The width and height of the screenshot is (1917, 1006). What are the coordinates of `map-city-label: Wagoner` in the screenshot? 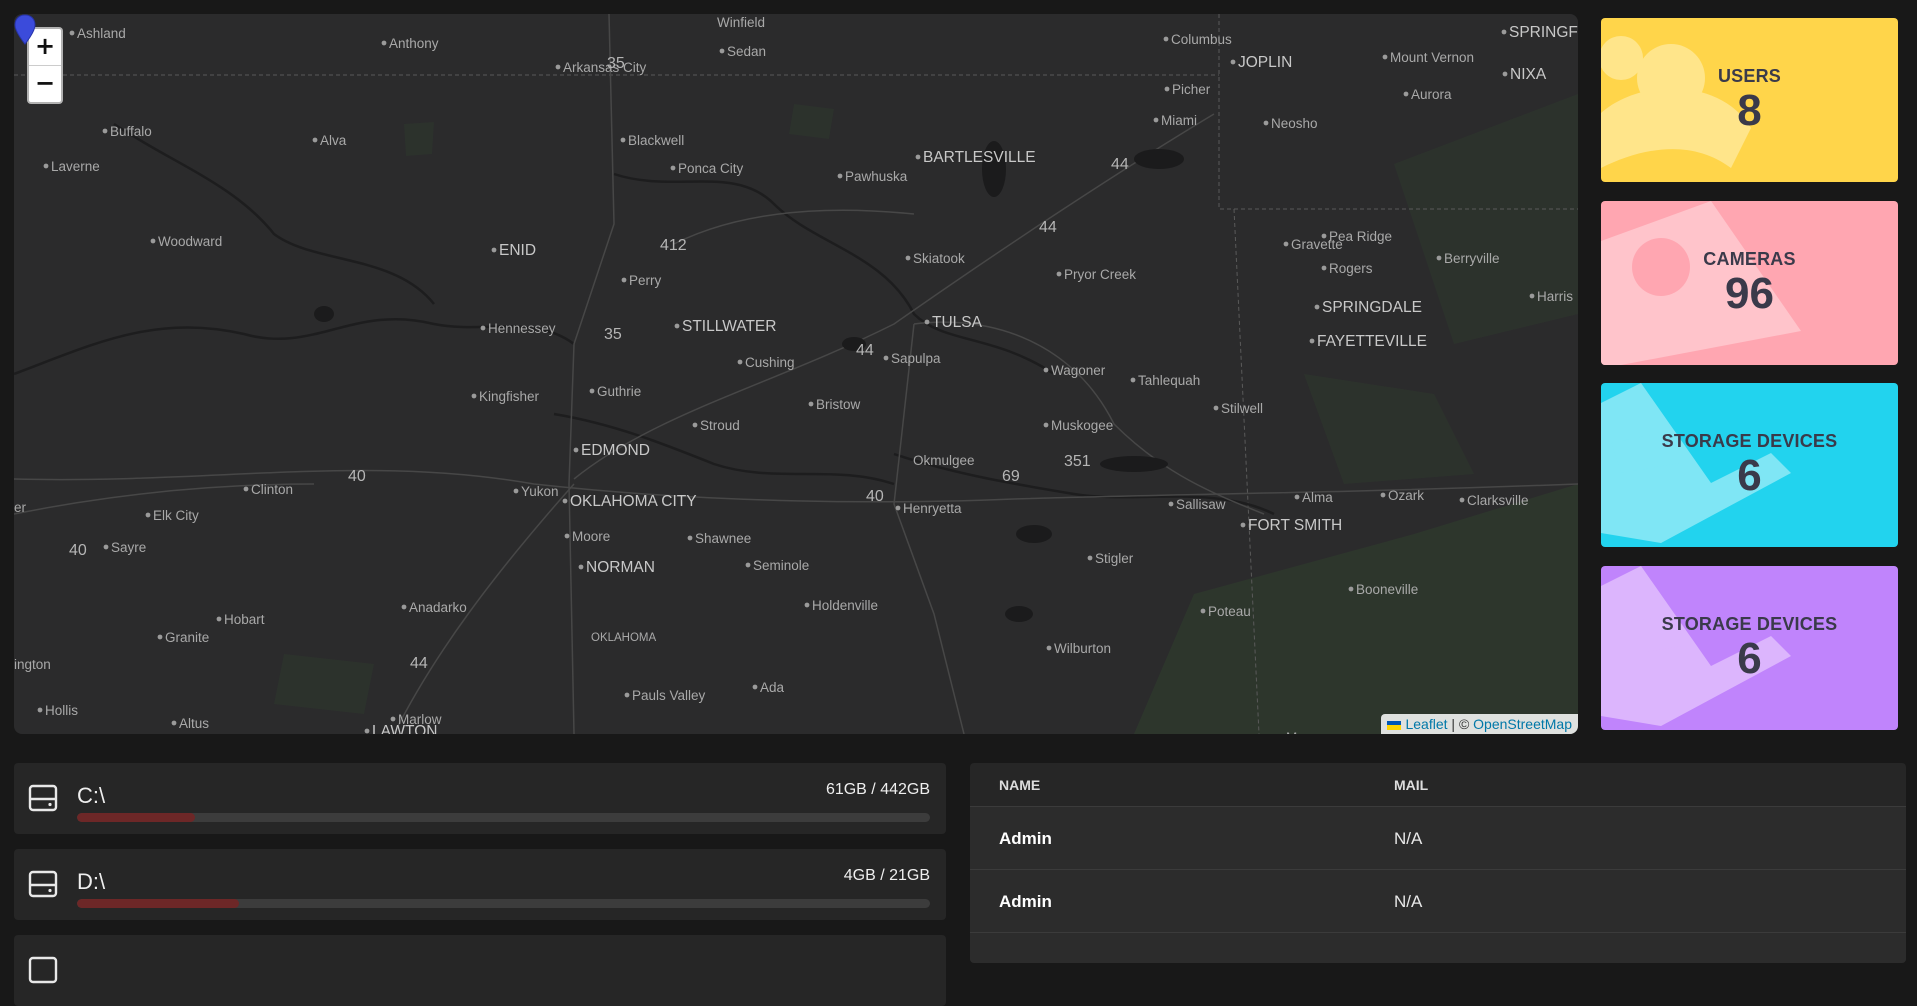 It's located at (1074, 370).